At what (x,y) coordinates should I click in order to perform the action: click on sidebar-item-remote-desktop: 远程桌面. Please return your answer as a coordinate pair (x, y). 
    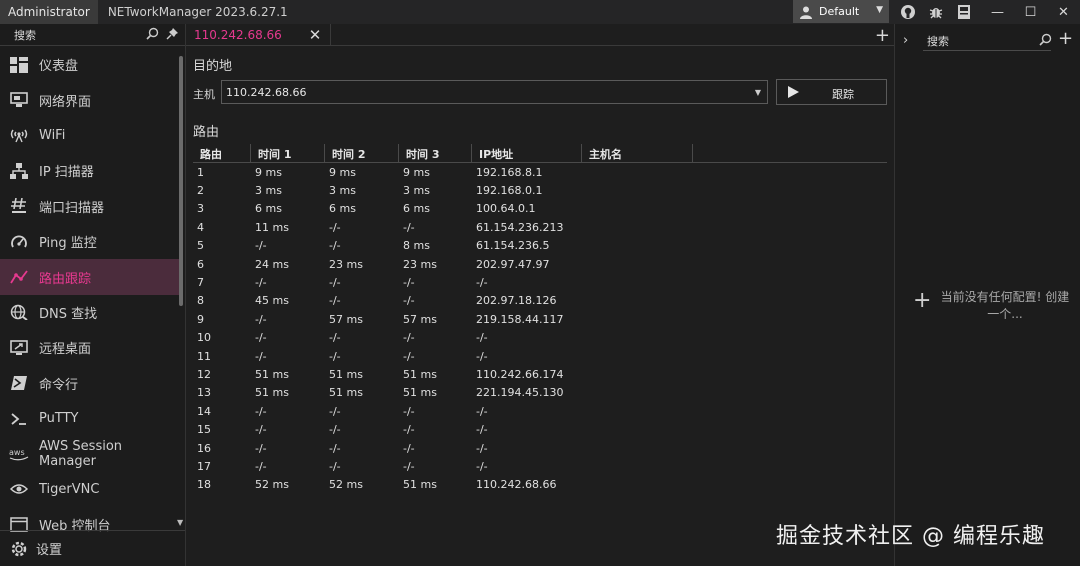
    Looking at the image, I should click on (91, 347).